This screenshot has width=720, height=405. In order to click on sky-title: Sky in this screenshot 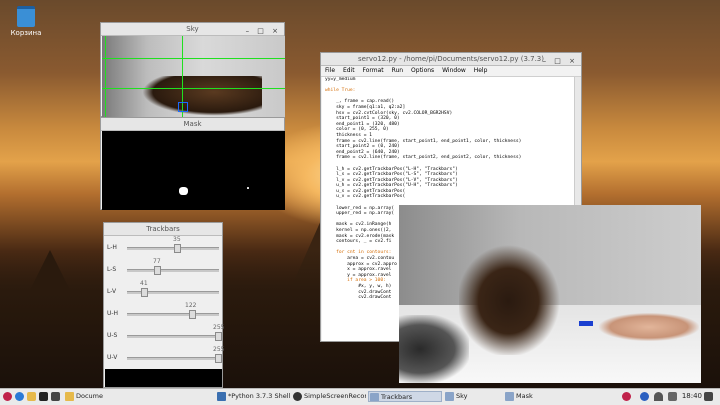, I will do `click(192, 29)`.